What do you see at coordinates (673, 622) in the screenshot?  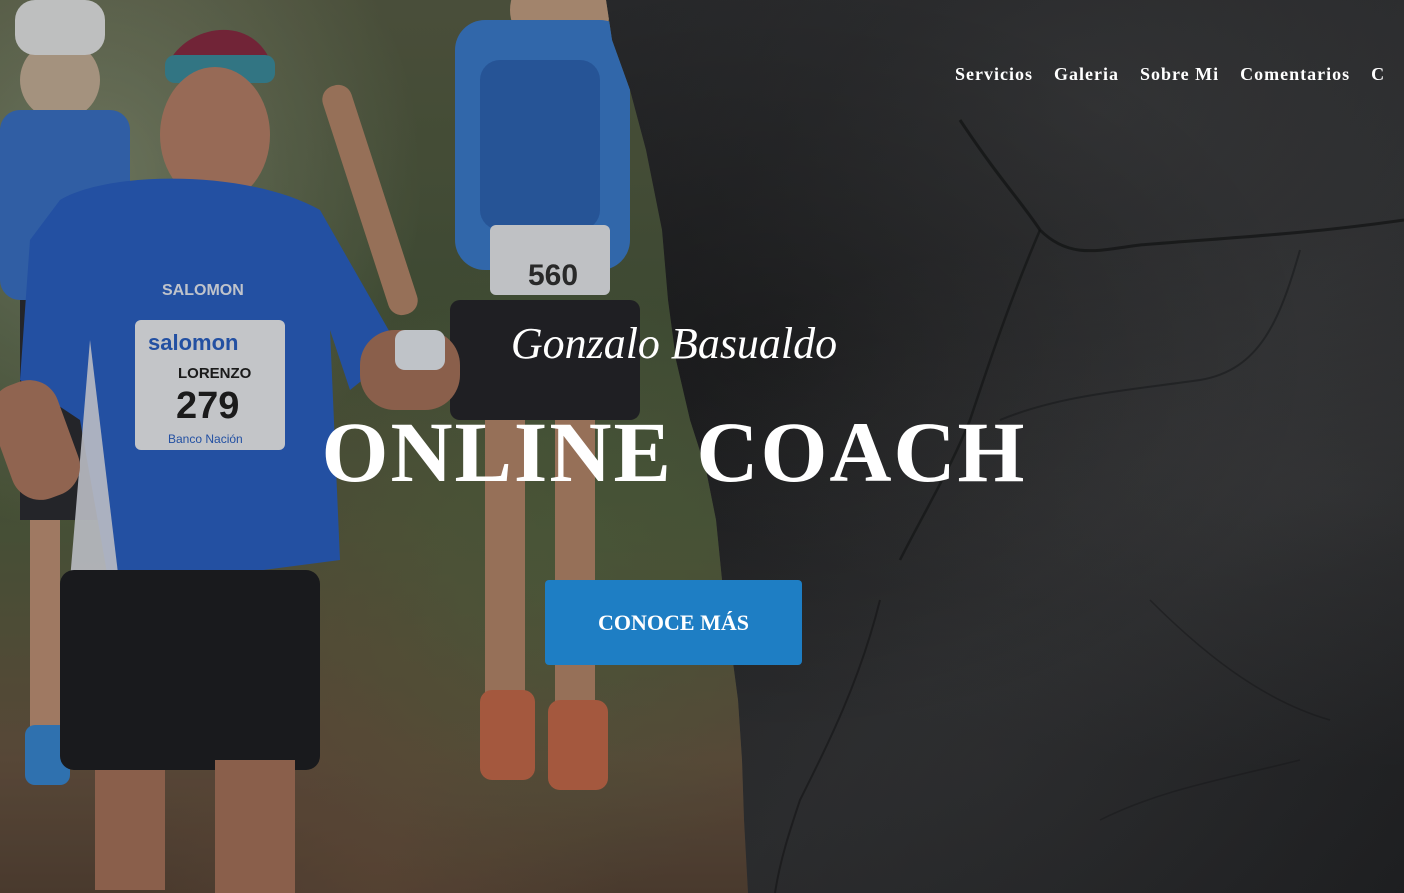 I see `conoce-mas-button: CONOCE MÁS` at bounding box center [673, 622].